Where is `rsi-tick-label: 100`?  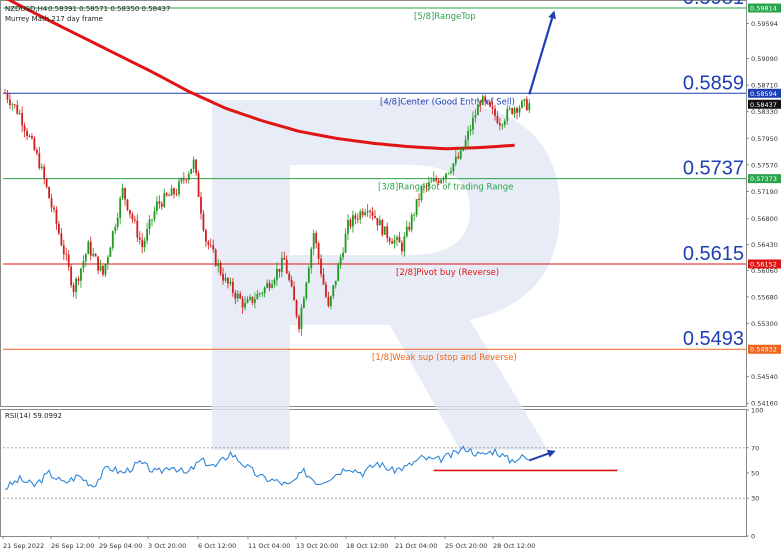
rsi-tick-label: 100 is located at coordinates (757, 411).